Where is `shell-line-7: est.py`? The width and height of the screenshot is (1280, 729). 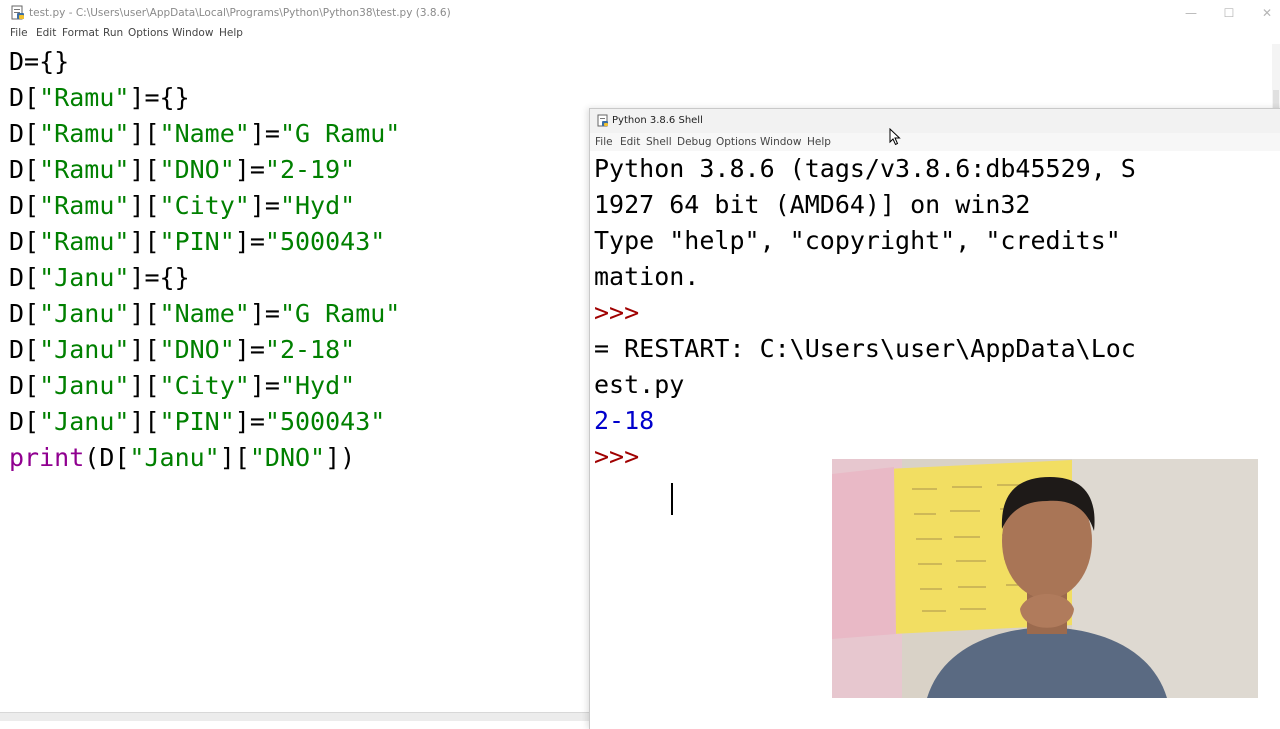 shell-line-7: est.py is located at coordinates (639, 385).